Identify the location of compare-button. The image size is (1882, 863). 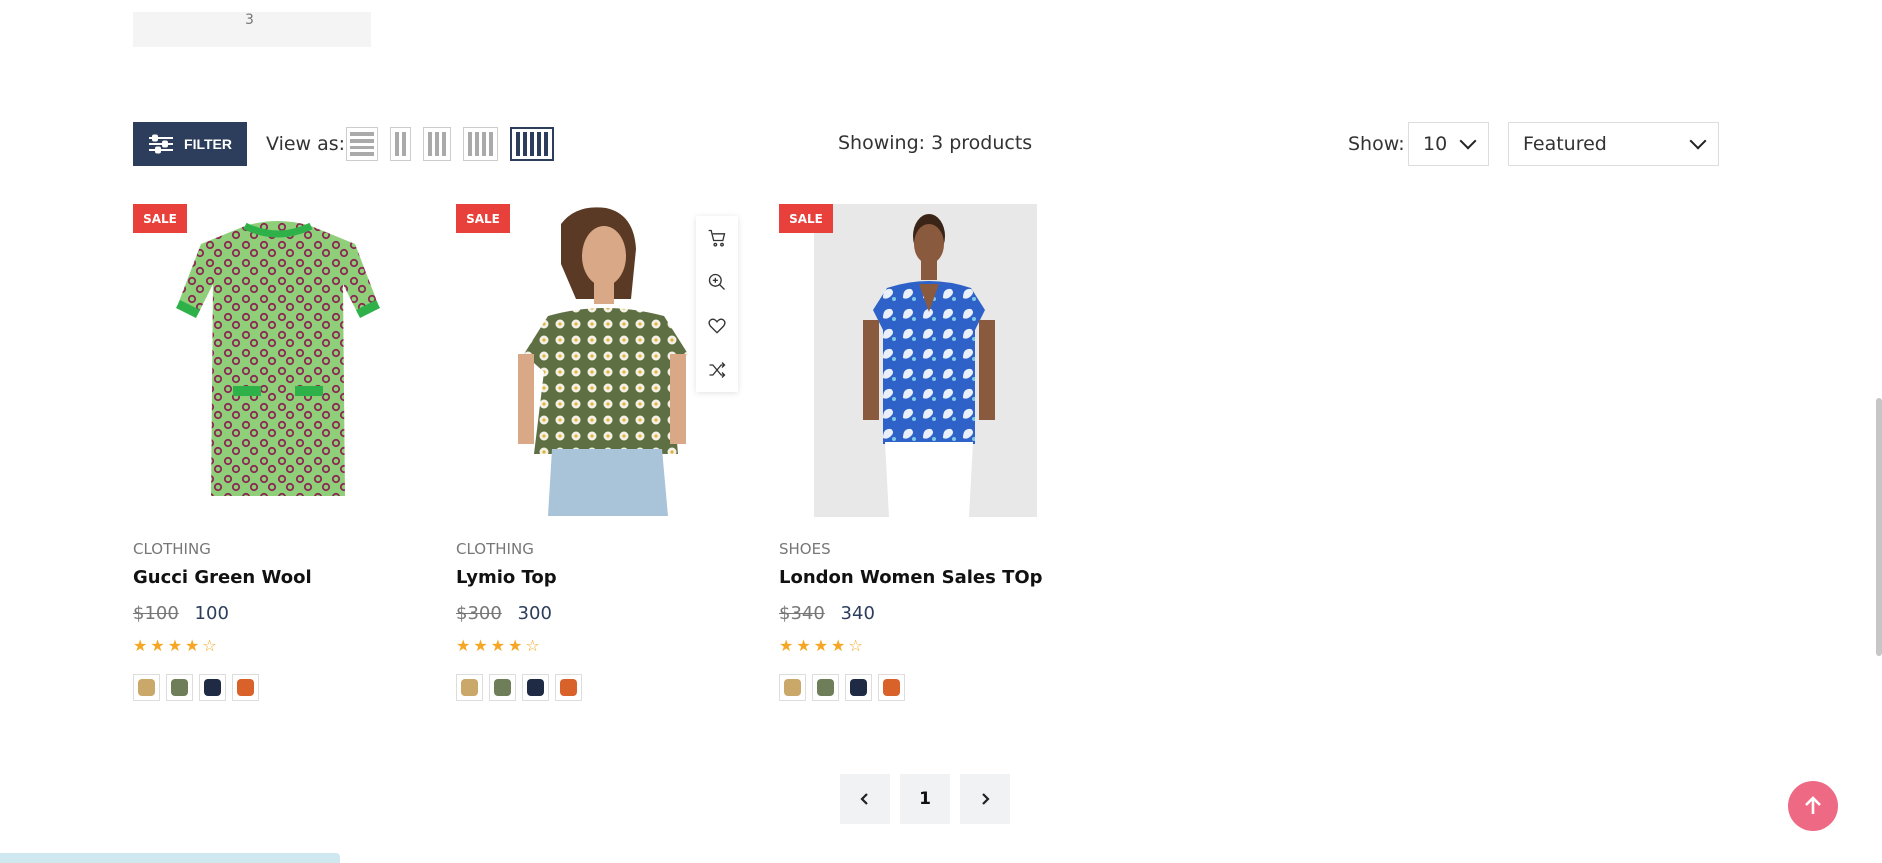
(717, 370).